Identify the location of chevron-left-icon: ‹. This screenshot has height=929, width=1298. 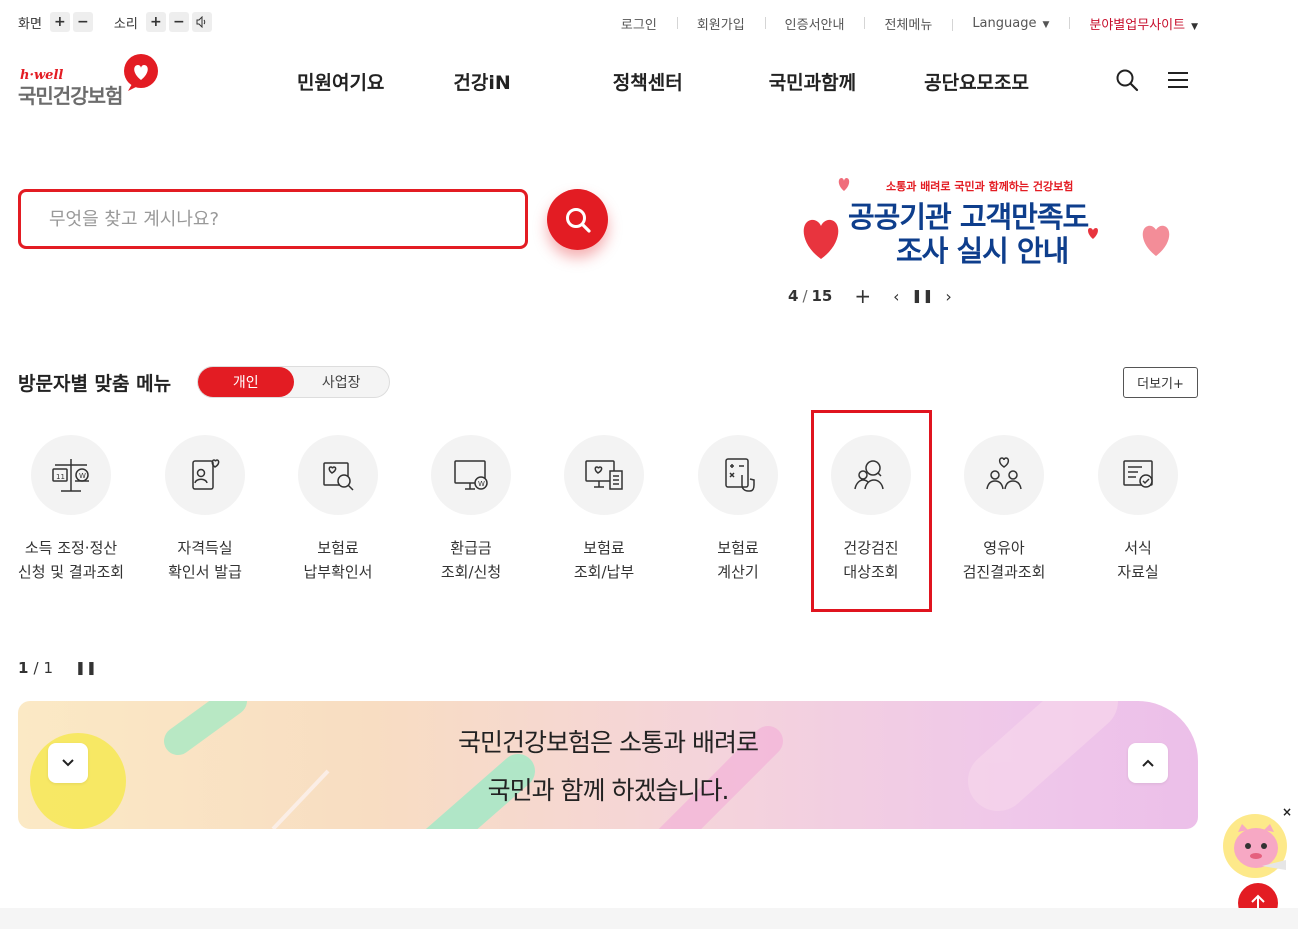
(896, 296).